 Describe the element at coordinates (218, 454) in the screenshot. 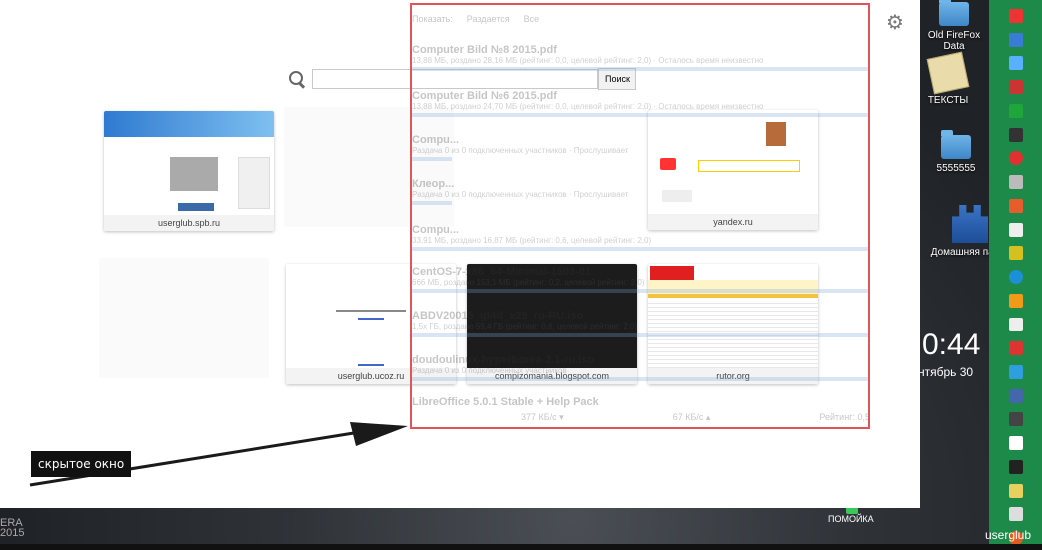

I see `annotation-arrow` at that location.